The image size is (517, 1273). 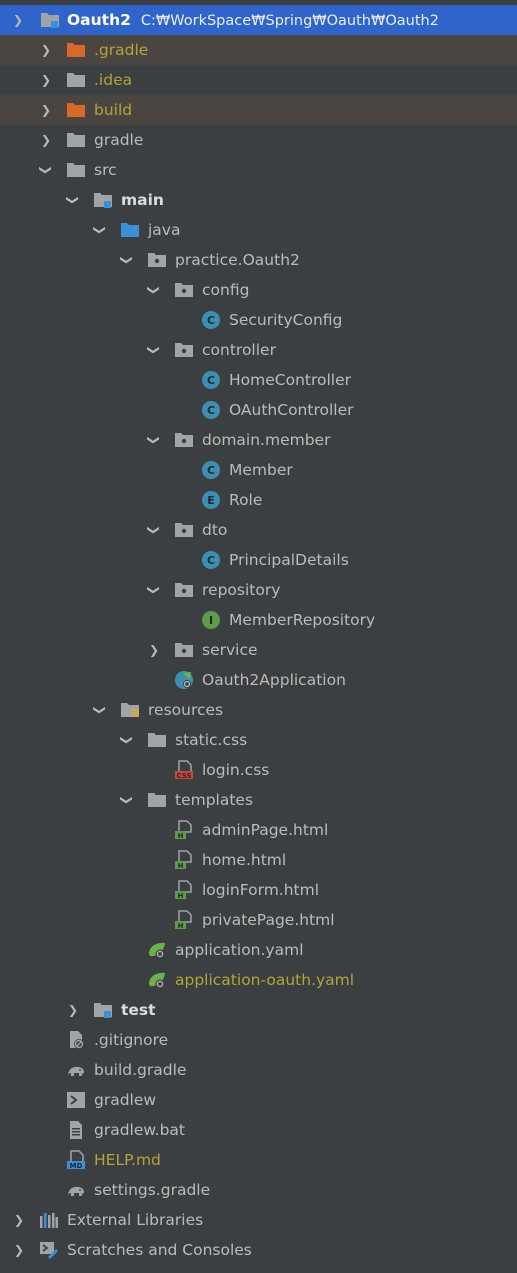 I want to click on tree-label: home.html, so click(x=244, y=860).